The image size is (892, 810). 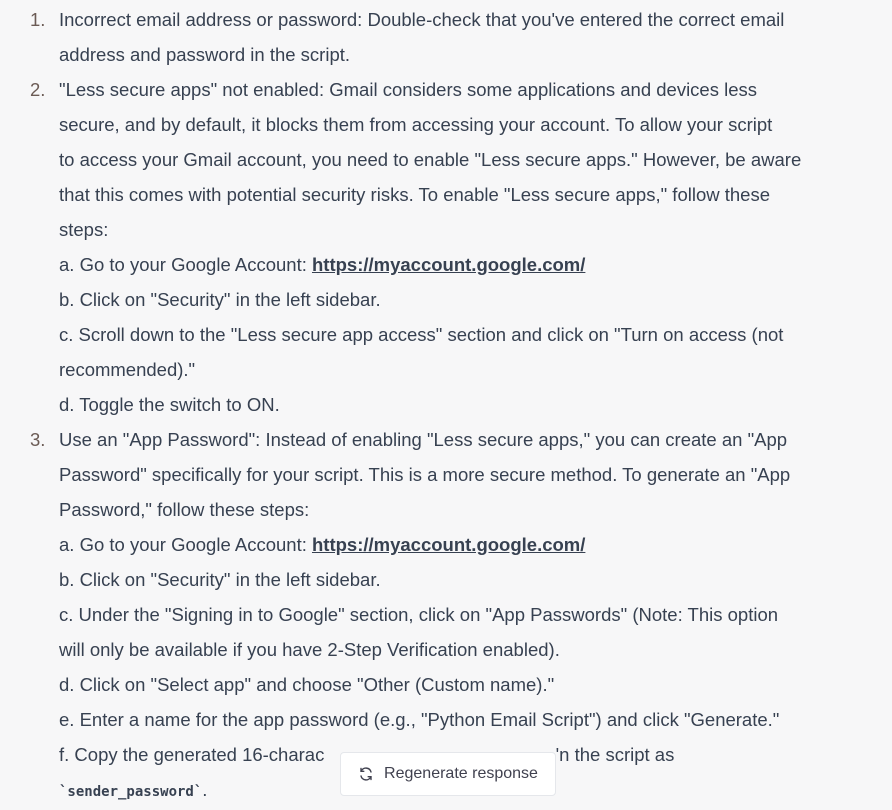 I want to click on list-number: 2., so click(x=38, y=89).